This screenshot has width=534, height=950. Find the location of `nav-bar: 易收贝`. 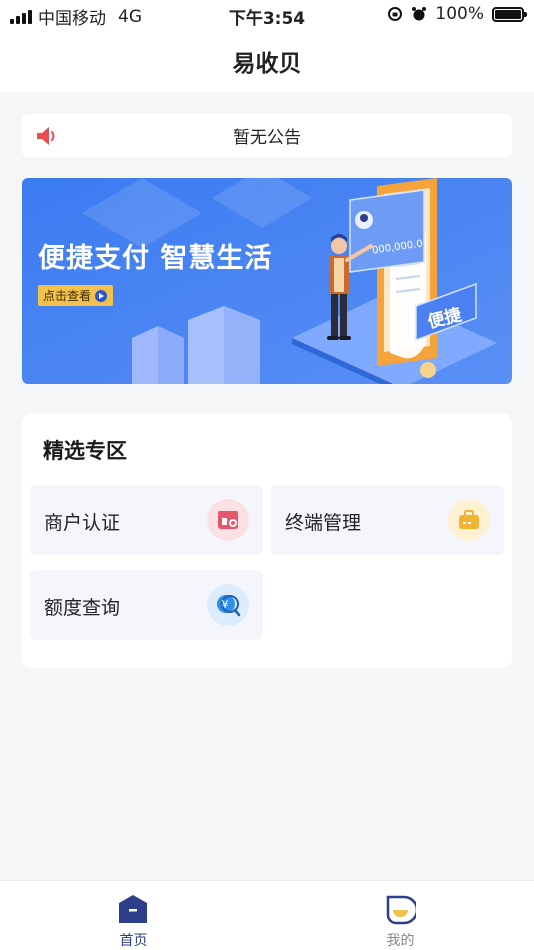

nav-bar: 易收贝 is located at coordinates (267, 61).